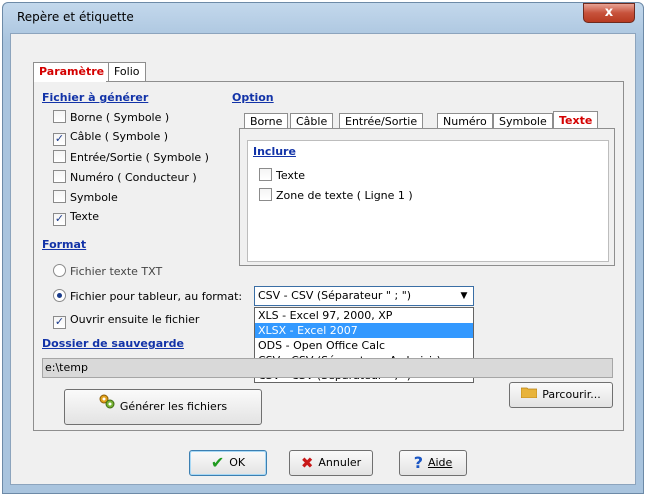 The image size is (646, 496). I want to click on generer-label: Générer les fichiers, so click(173, 406).